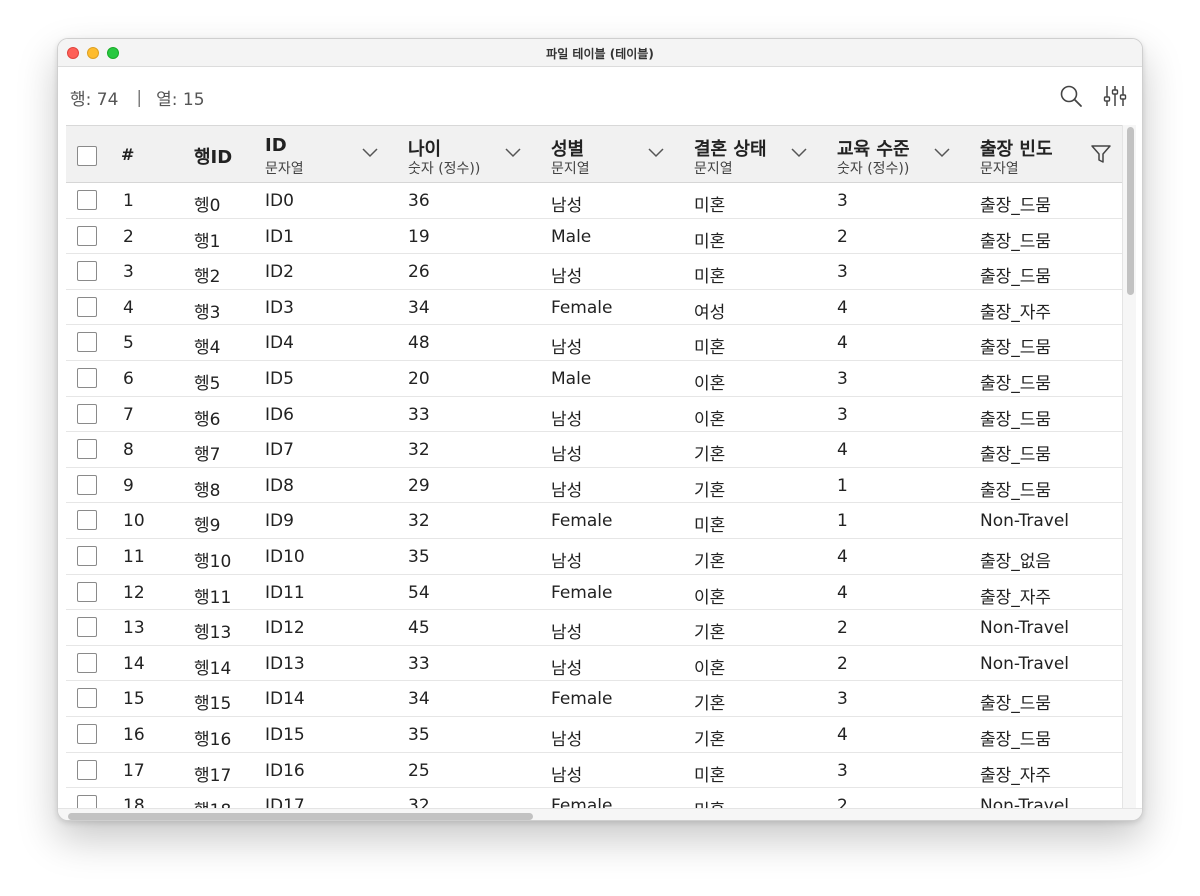  What do you see at coordinates (128, 379) in the screenshot?
I see `cell-row-number: 6` at bounding box center [128, 379].